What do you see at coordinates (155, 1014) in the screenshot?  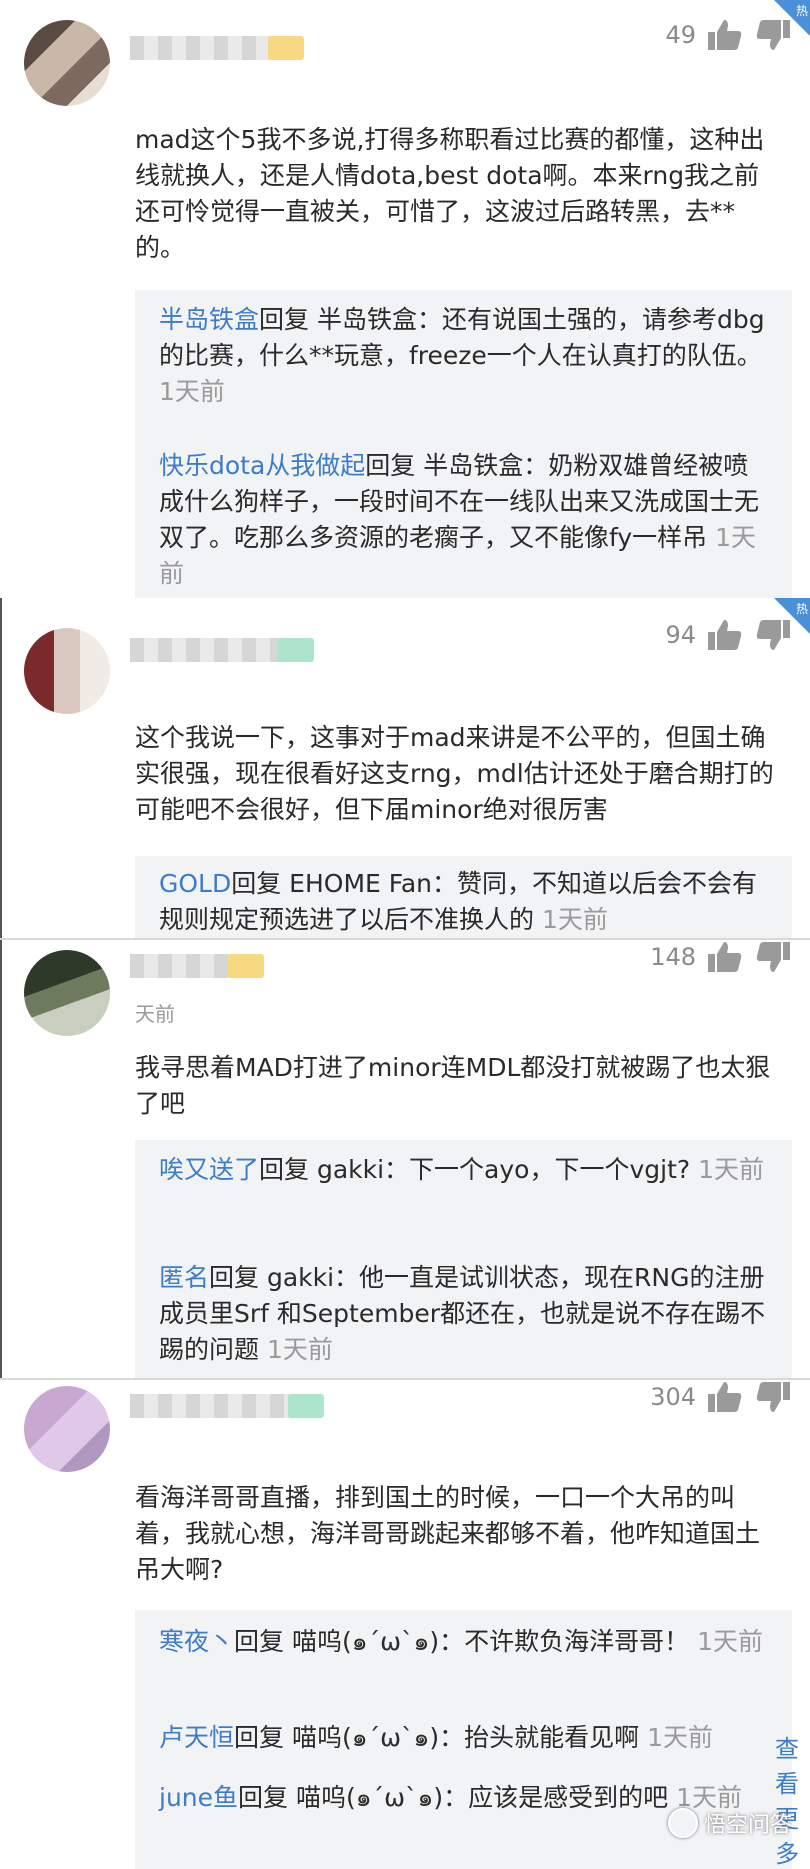 I see `faded-time: 天前` at bounding box center [155, 1014].